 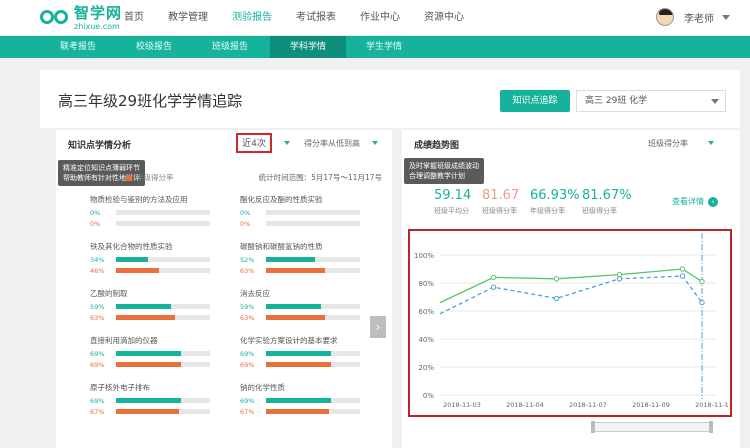 I want to click on subnav-joint-report: 联考报告, so click(x=78, y=47).